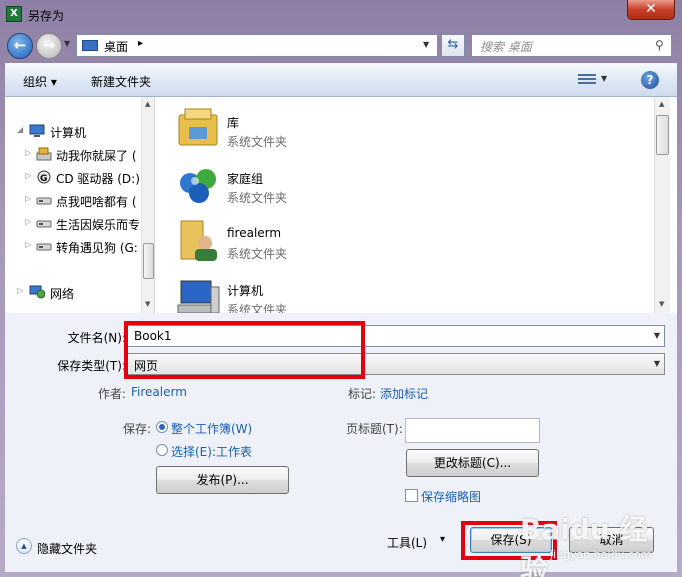 The image size is (682, 577). Describe the element at coordinates (453, 45) in the screenshot. I see `refresh-button: ⇆` at that location.